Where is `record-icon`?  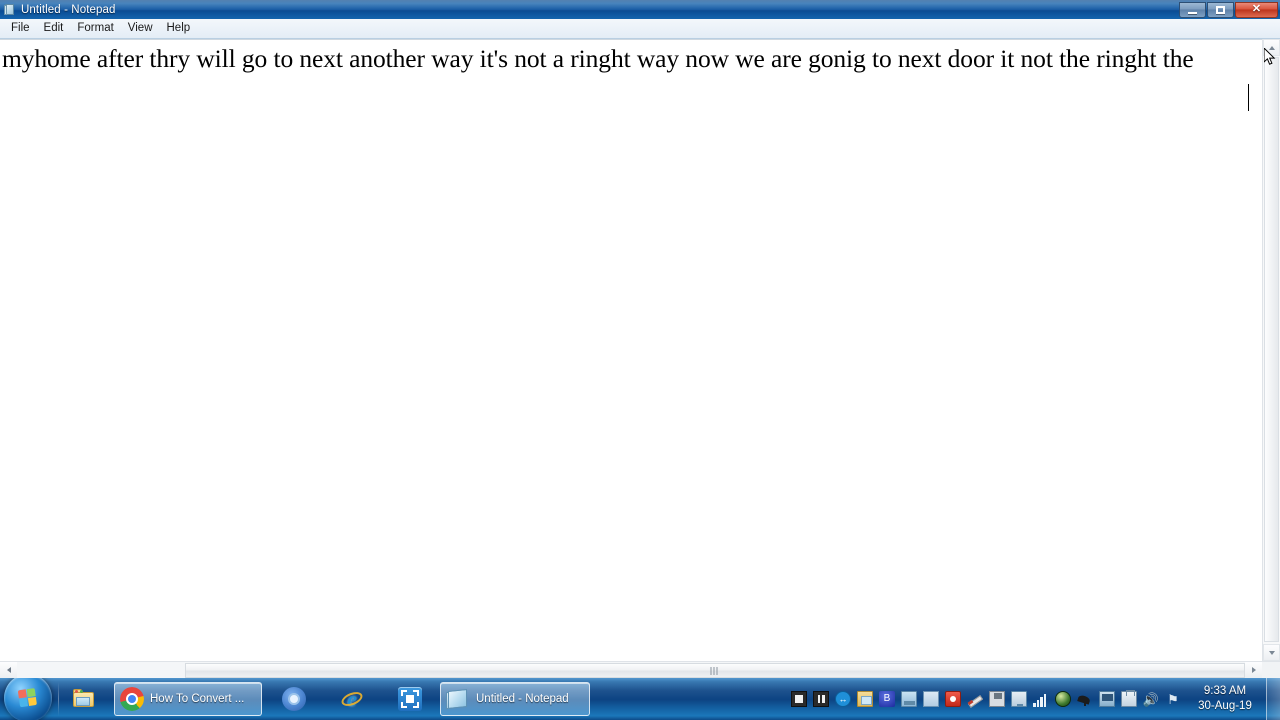 record-icon is located at coordinates (953, 699).